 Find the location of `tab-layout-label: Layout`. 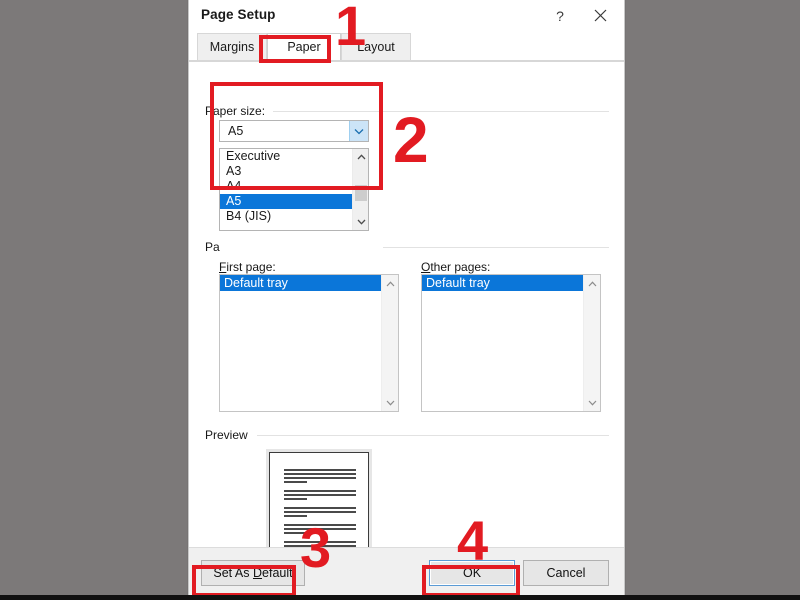

tab-layout-label: Layout is located at coordinates (376, 47).